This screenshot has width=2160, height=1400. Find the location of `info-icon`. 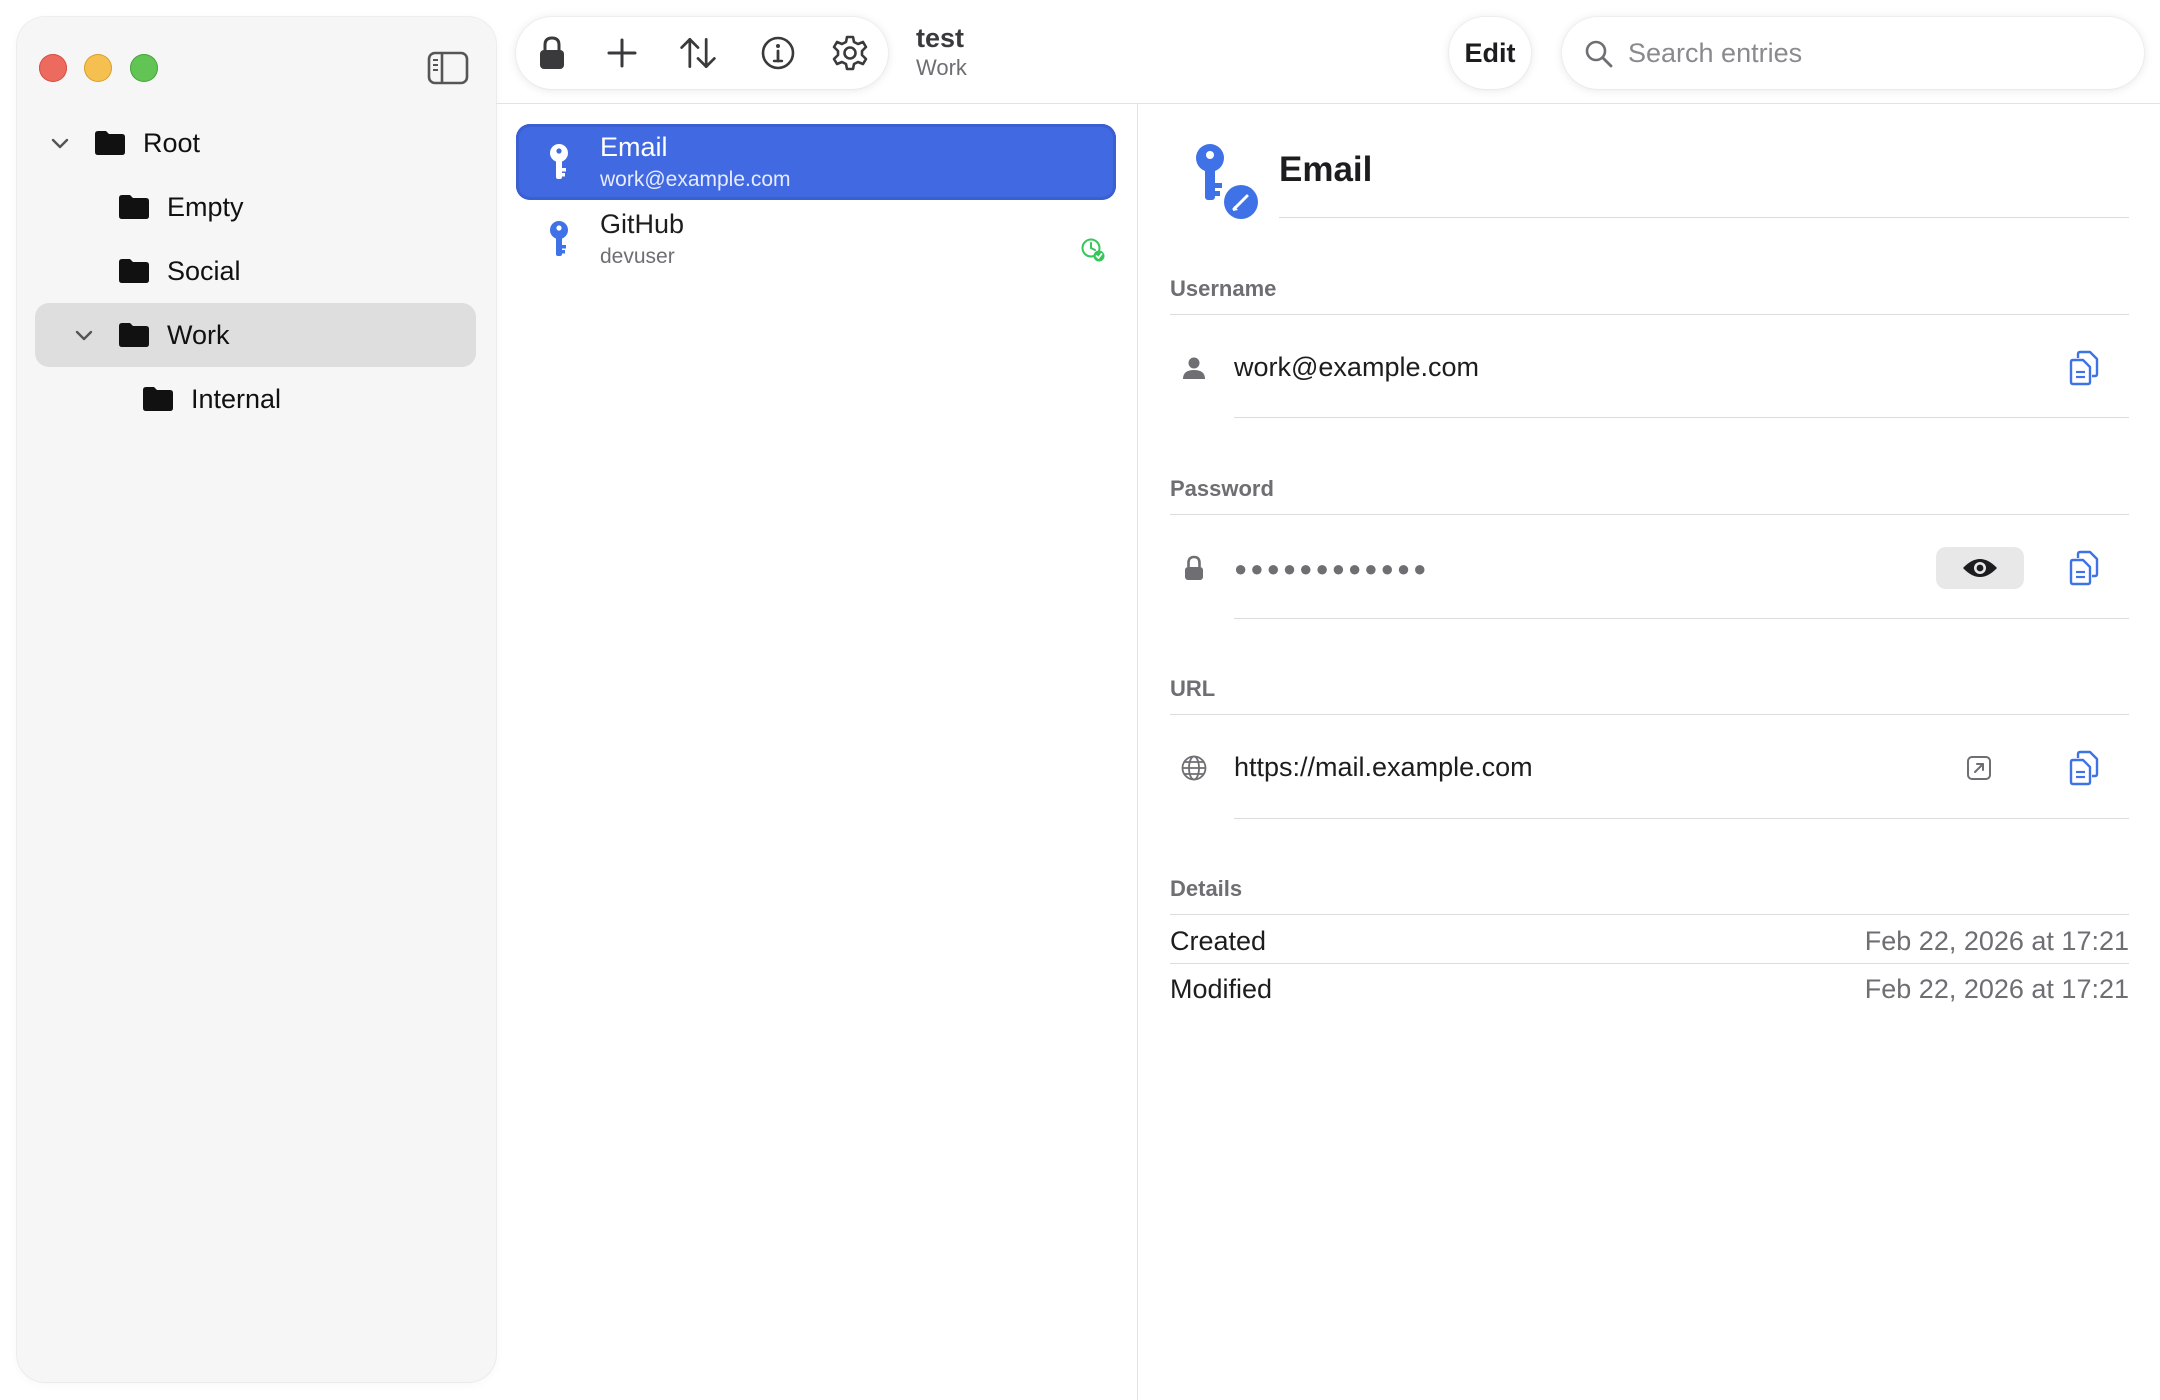

info-icon is located at coordinates (778, 53).